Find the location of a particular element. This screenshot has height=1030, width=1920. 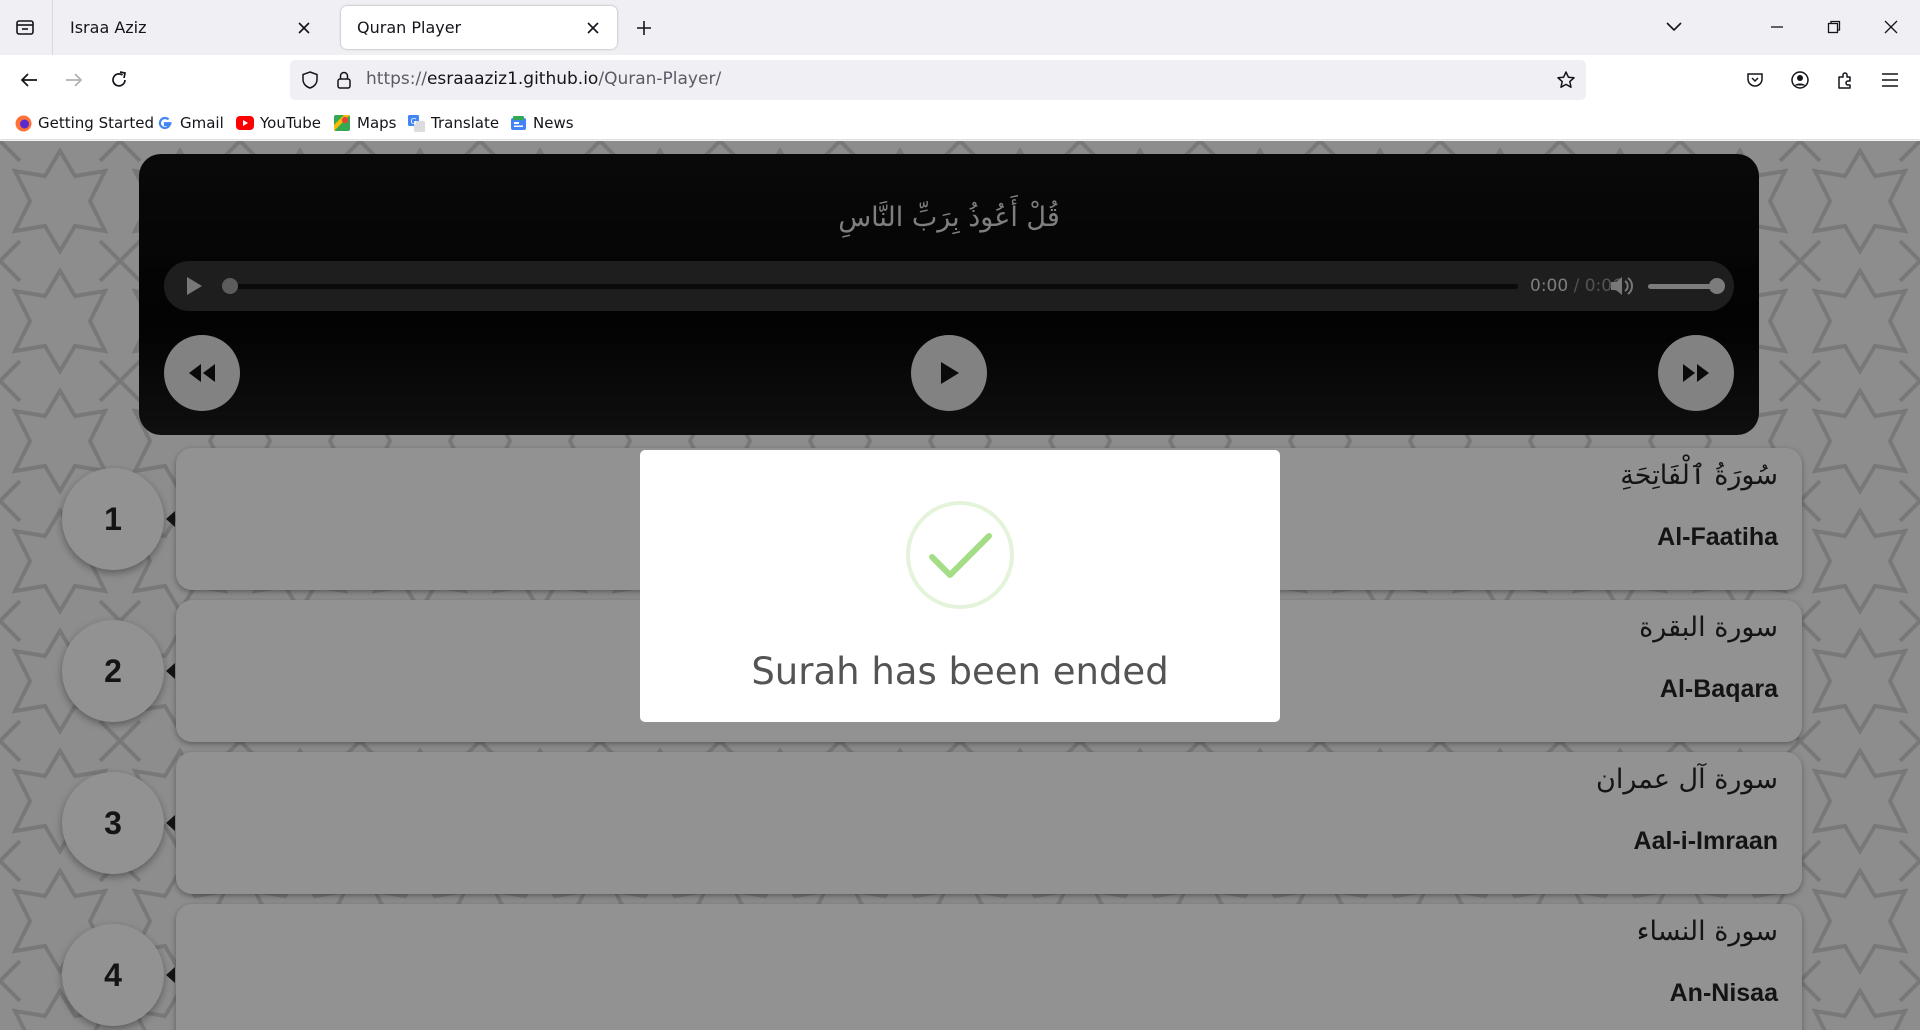

firefox-icon is located at coordinates (23, 123).